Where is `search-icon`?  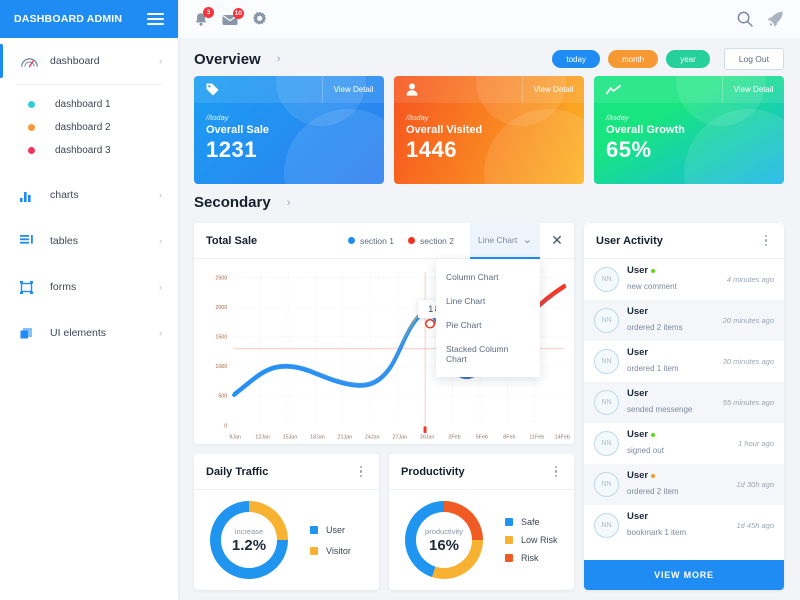 search-icon is located at coordinates (745, 19).